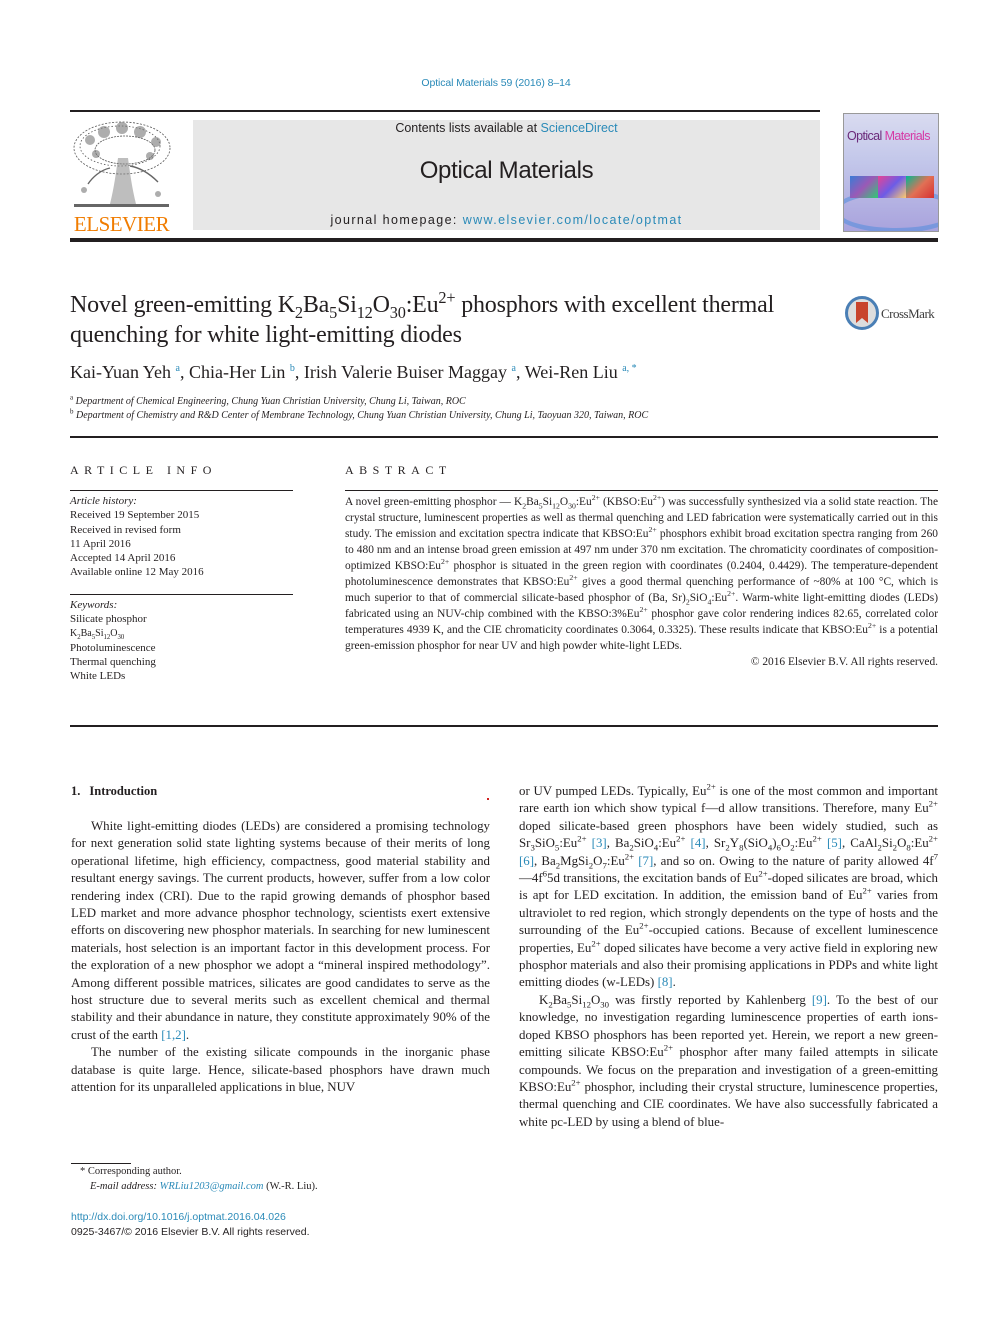 Image resolution: width=992 pixels, height=1323 pixels. I want to click on keyword: Thermal quenching, so click(113, 662).